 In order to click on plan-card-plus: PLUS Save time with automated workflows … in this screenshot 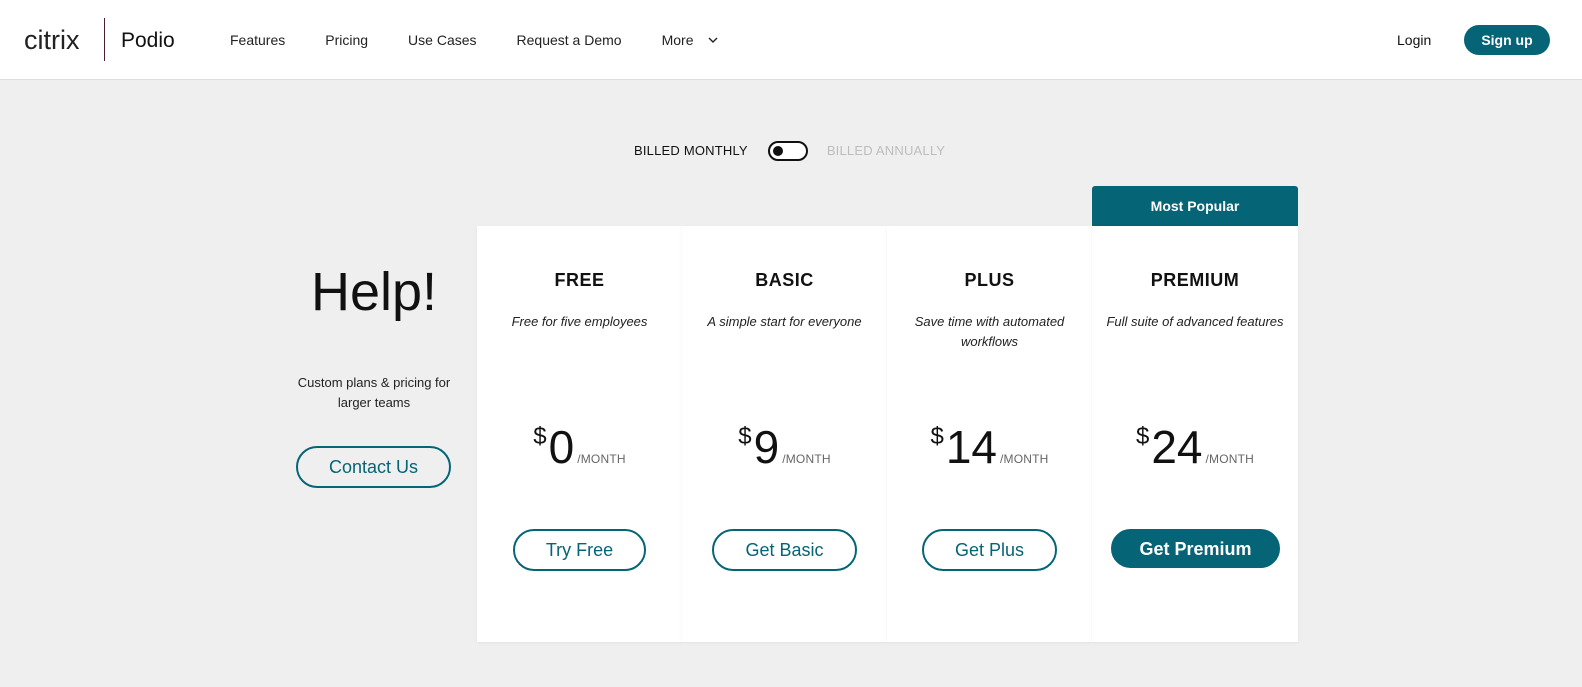, I will do `click(989, 434)`.